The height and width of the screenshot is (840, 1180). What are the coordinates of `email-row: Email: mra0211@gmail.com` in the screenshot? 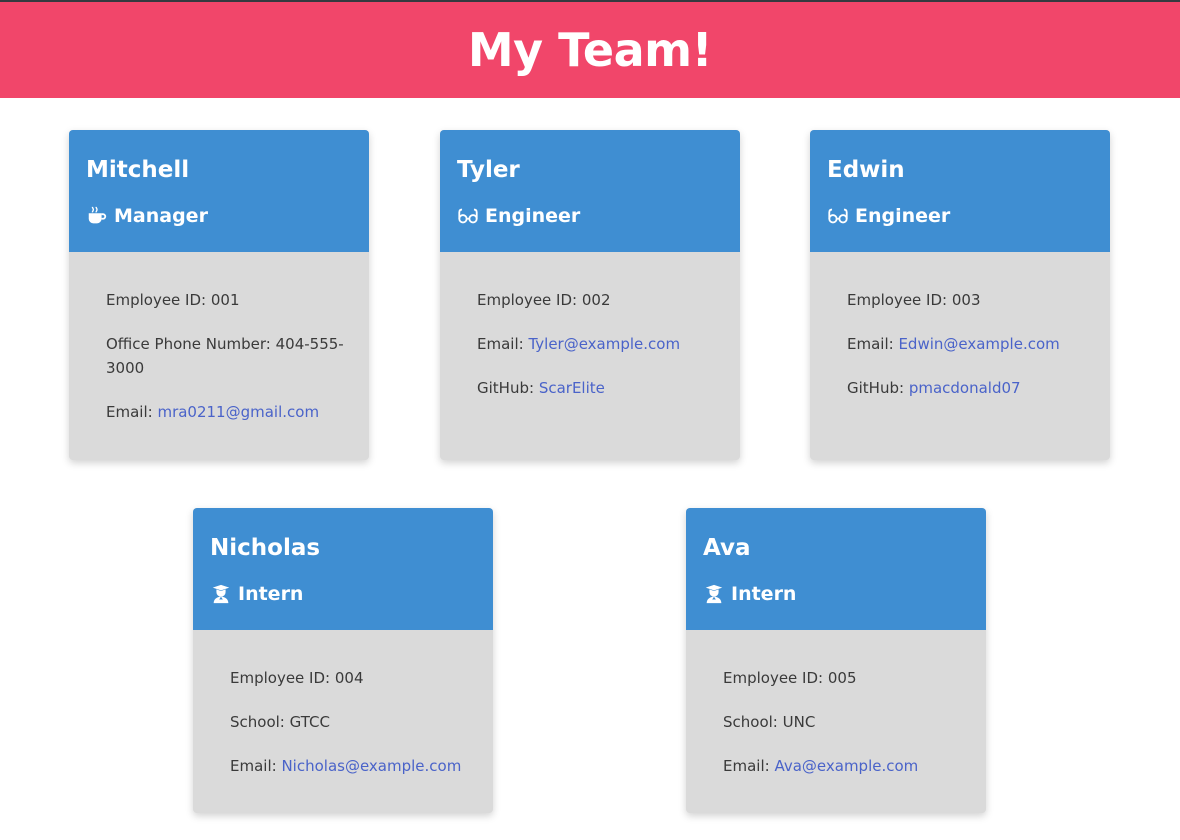 It's located at (213, 412).